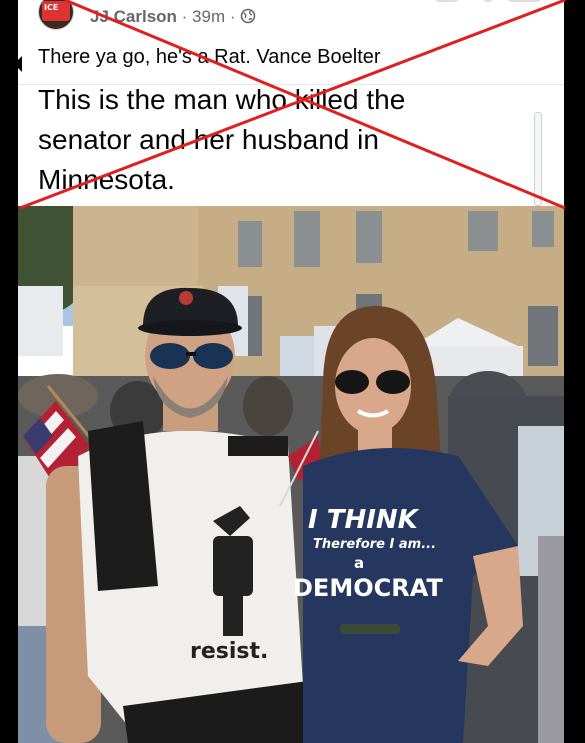 The image size is (585, 743). Describe the element at coordinates (248, 16) in the screenshot. I see `globe-icon` at that location.